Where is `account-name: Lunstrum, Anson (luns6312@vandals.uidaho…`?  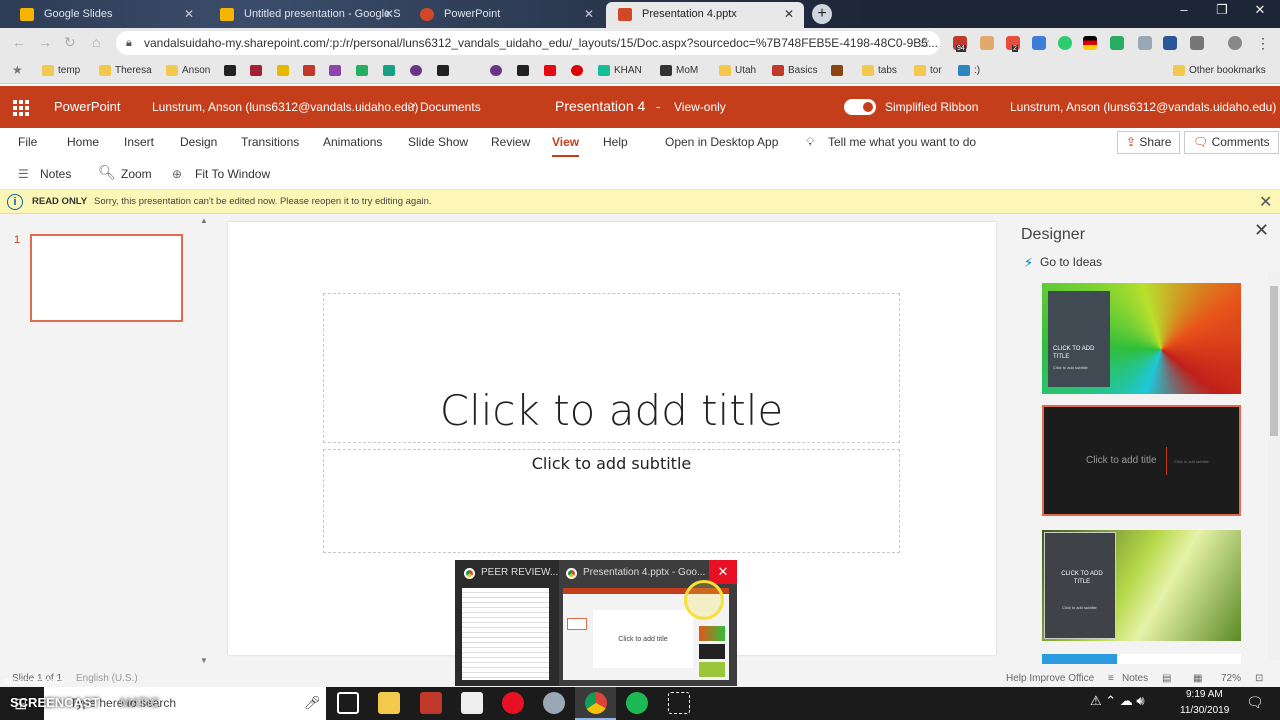
account-name: Lunstrum, Anson (luns6312@vandals.uidaho… is located at coordinates (1143, 107).